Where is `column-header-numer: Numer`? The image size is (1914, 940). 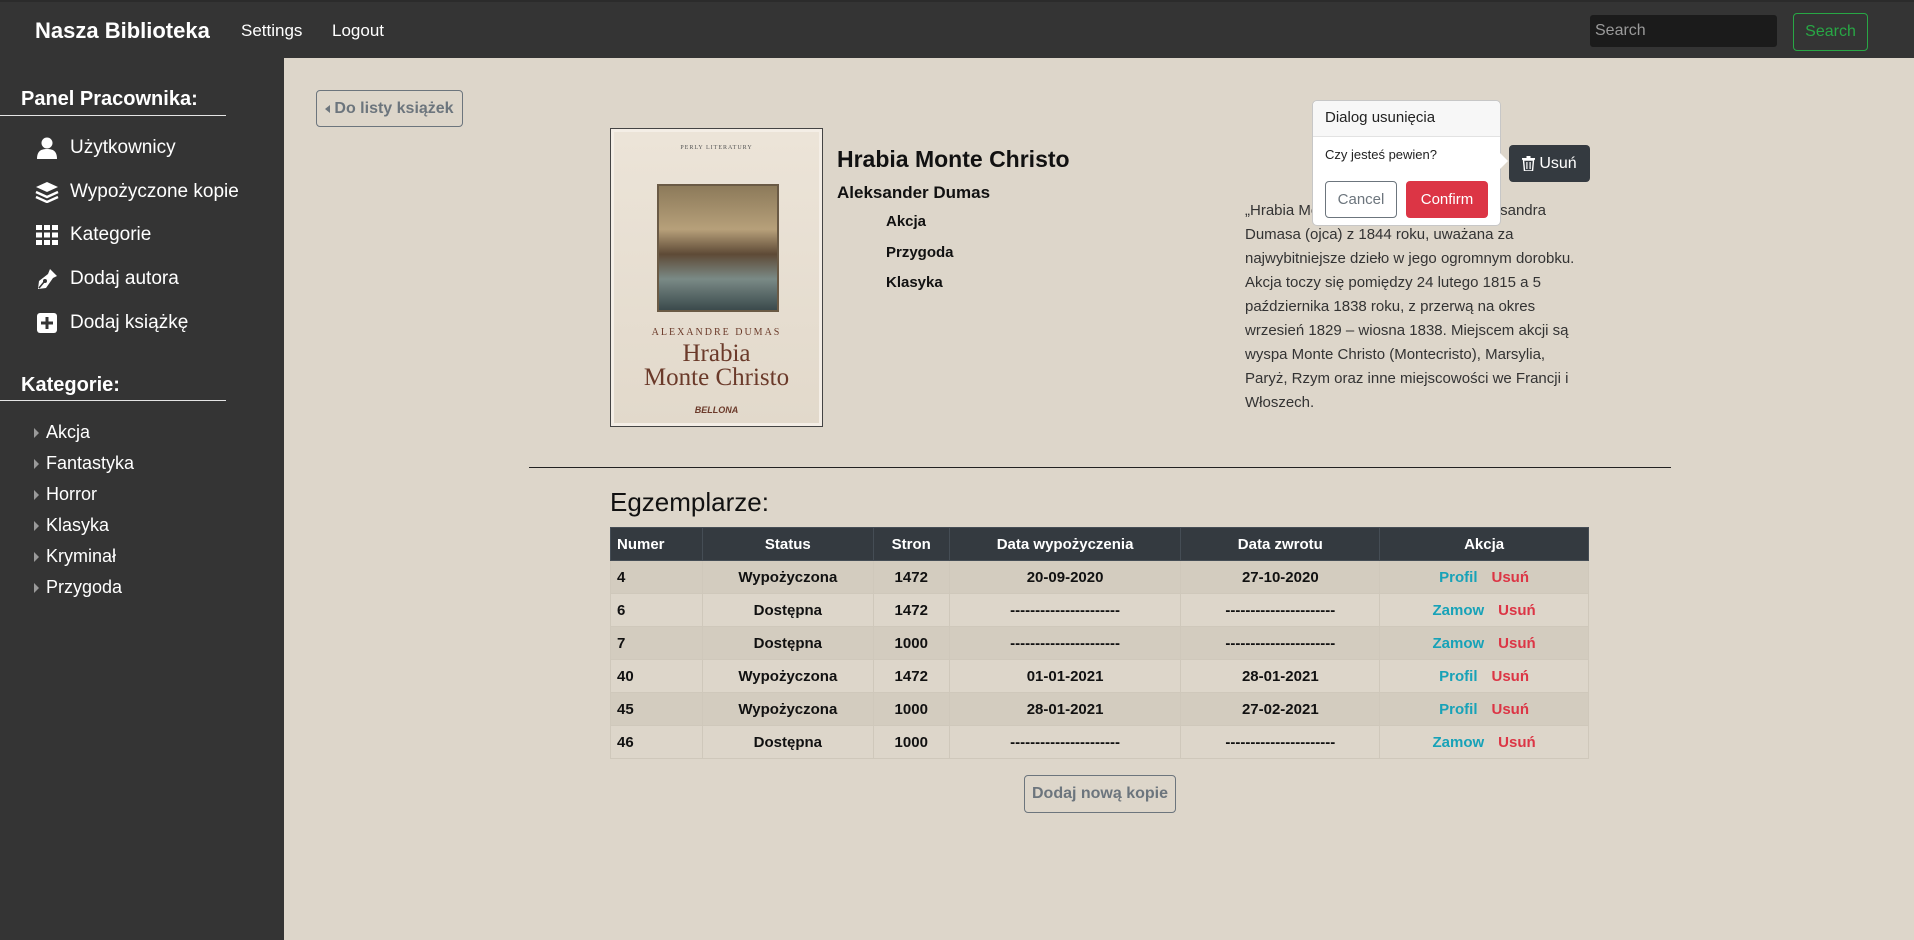 column-header-numer: Numer is located at coordinates (656, 544).